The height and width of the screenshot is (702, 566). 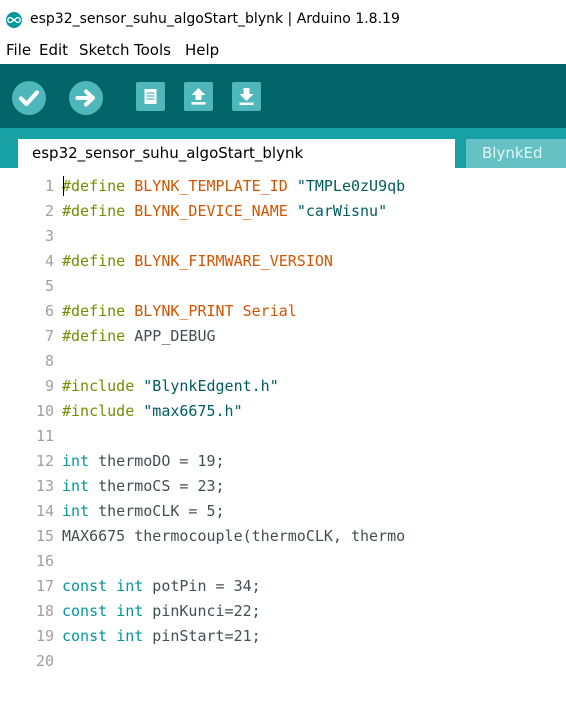 What do you see at coordinates (283, 261) in the screenshot?
I see `code-line: 4 #define BLYNK_FIRMWARE_VERSION` at bounding box center [283, 261].